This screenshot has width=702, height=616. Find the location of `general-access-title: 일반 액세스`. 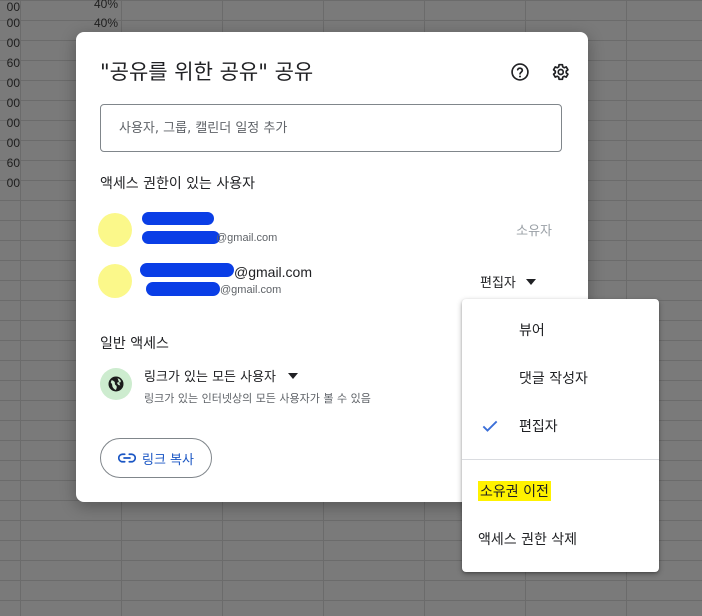

general-access-title: 일반 액세스 is located at coordinates (134, 344).